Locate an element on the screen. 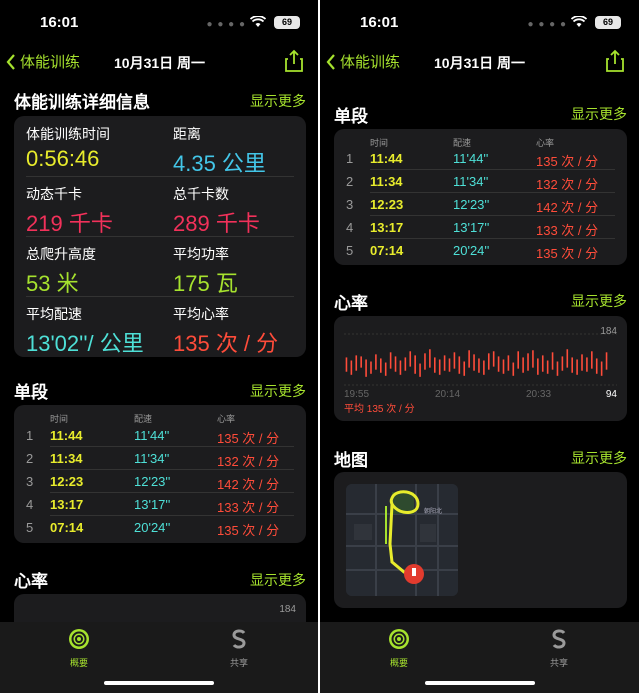 This screenshot has height=693, width=639. split-time: 11:44 is located at coordinates (66, 435).